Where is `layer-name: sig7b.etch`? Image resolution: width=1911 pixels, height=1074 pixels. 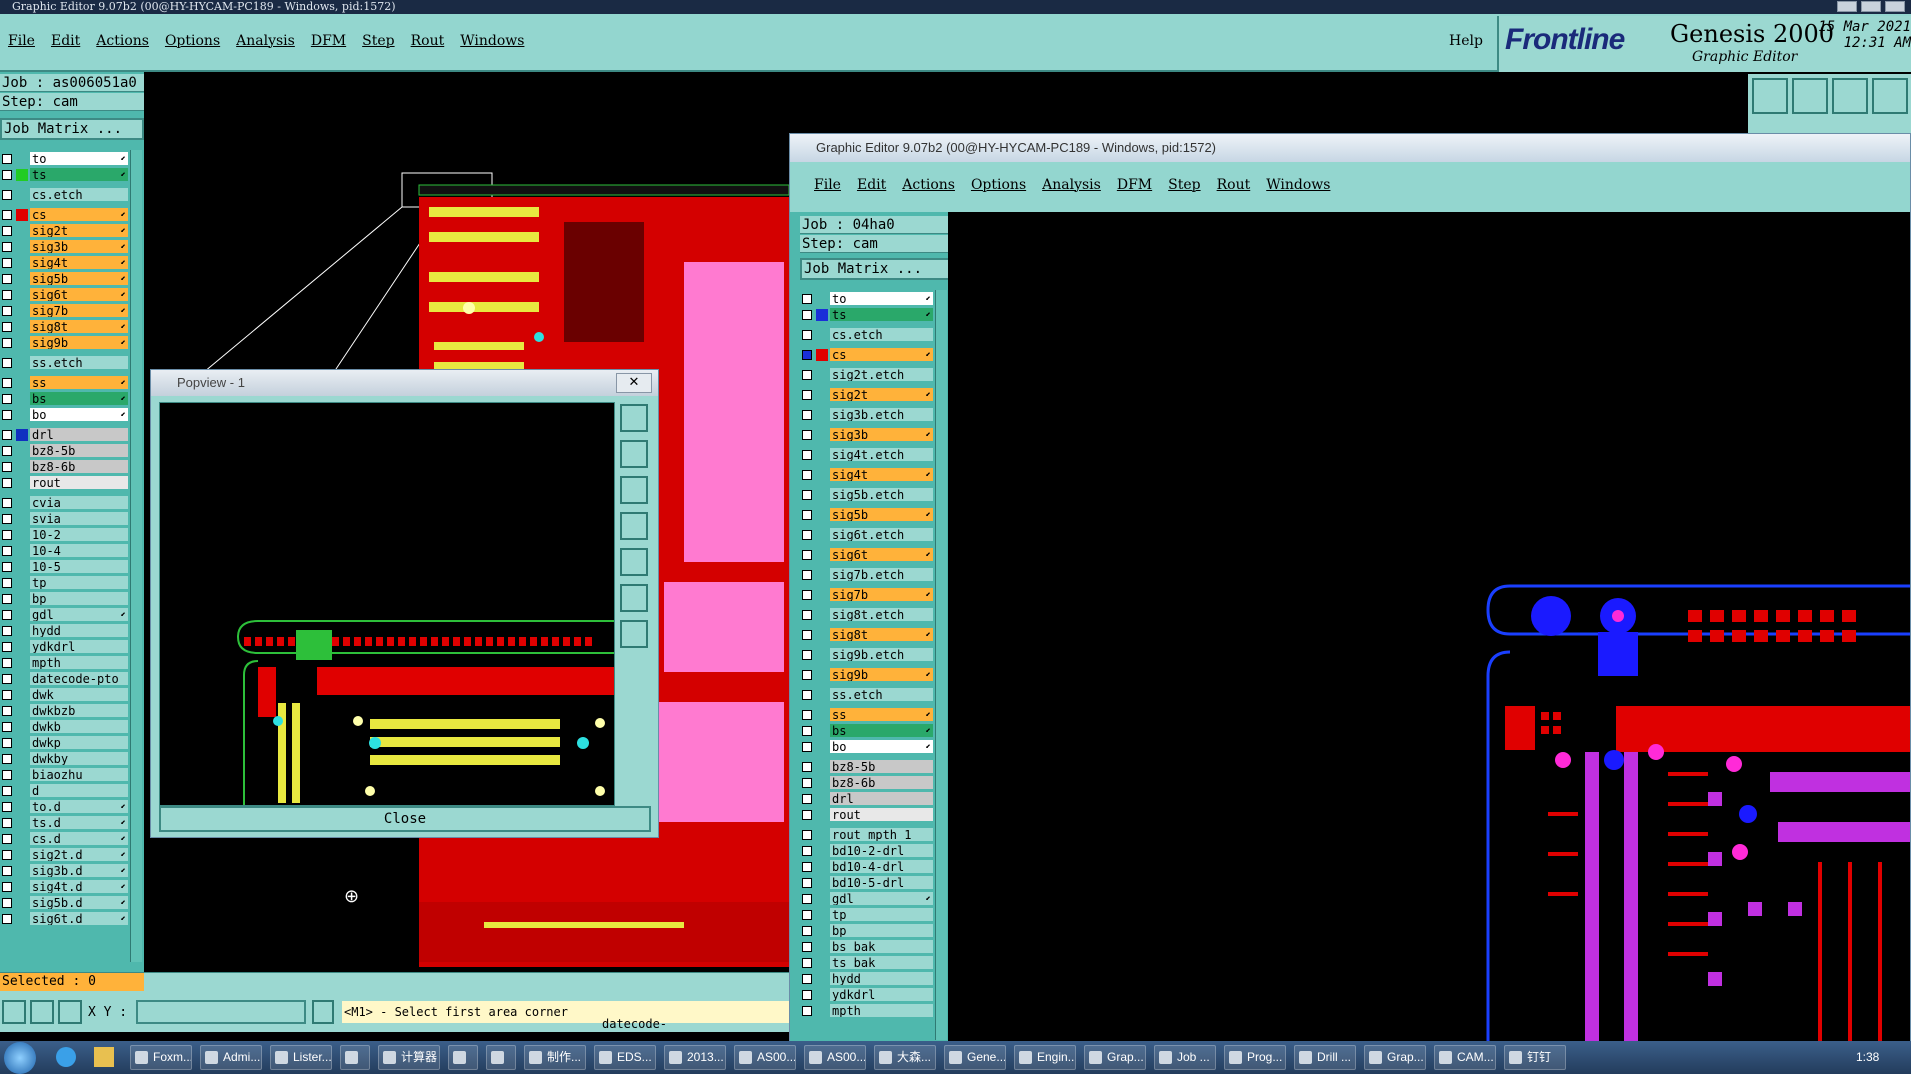
layer-name: sig7b.etch is located at coordinates (881, 574).